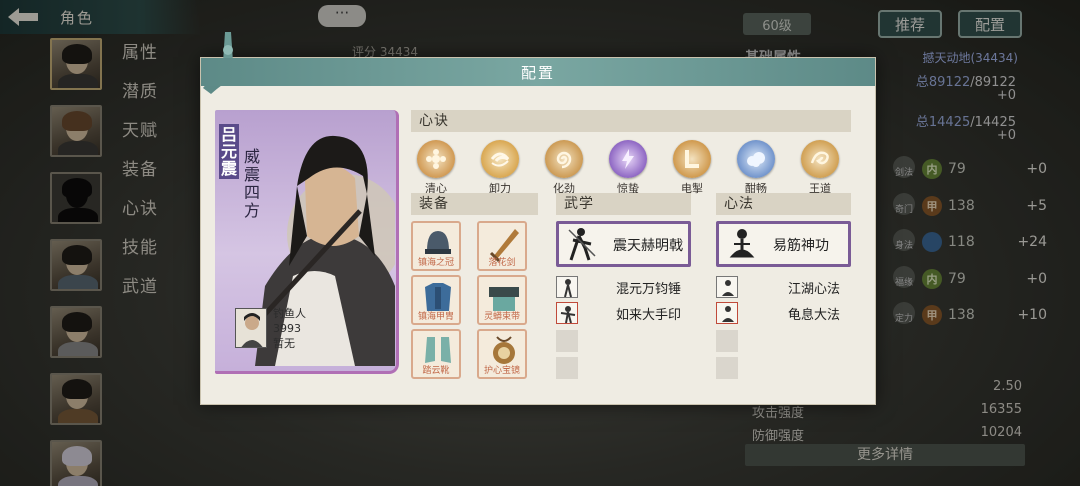  What do you see at coordinates (435, 263) in the screenshot?
I see `equipment-name: 镇海之冠` at bounding box center [435, 263].